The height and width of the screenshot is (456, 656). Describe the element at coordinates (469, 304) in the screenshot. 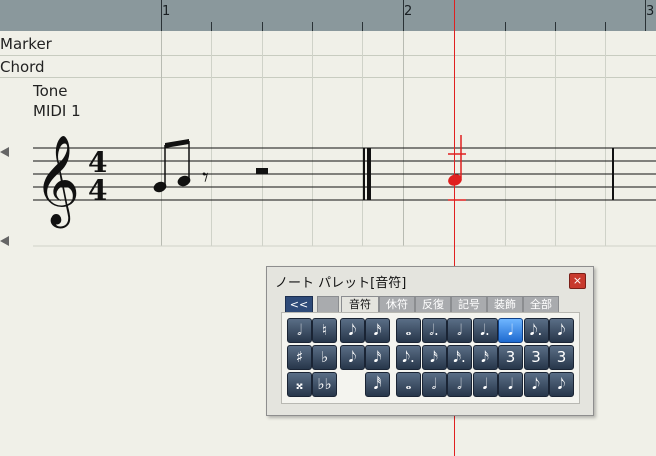

I see `tab-symbols: 記号` at that location.